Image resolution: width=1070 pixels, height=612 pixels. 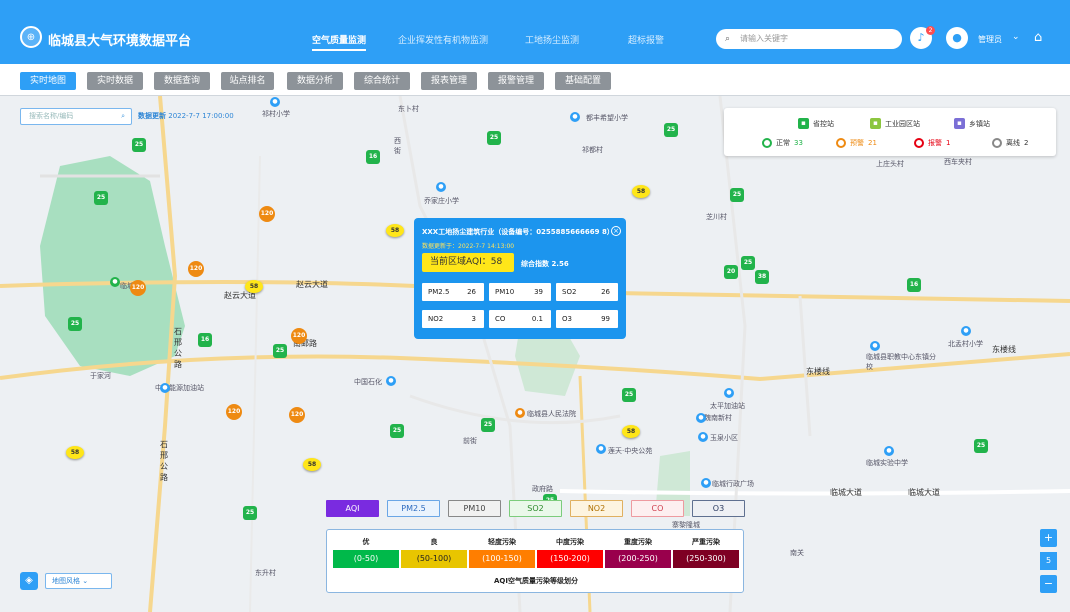 I want to click on tab-realtime-map: 实时地图, so click(x=48, y=81).